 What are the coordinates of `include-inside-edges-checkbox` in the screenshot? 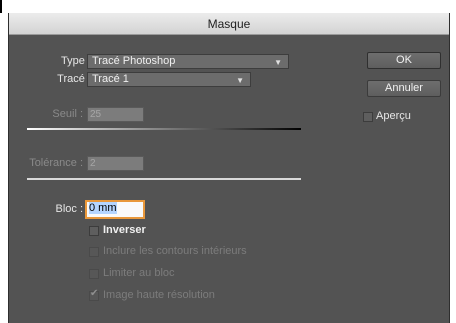 It's located at (94, 252).